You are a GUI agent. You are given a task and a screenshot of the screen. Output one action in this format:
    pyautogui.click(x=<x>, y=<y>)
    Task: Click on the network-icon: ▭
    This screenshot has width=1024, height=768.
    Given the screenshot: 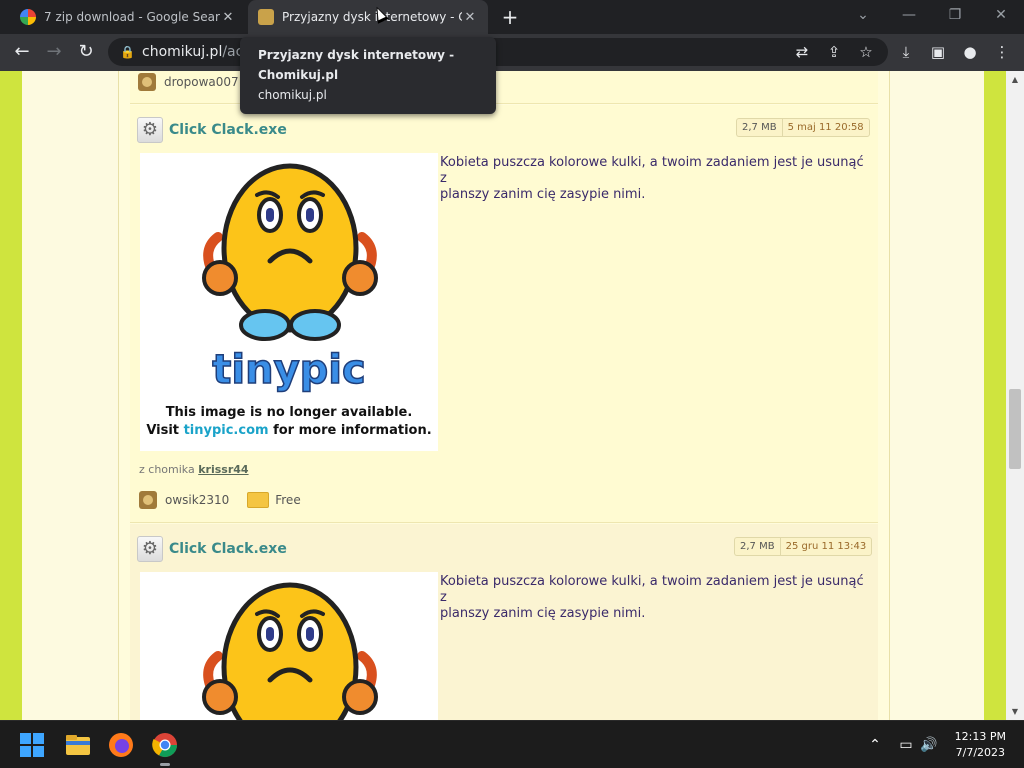 What is the action you would take?
    pyautogui.click(x=906, y=745)
    